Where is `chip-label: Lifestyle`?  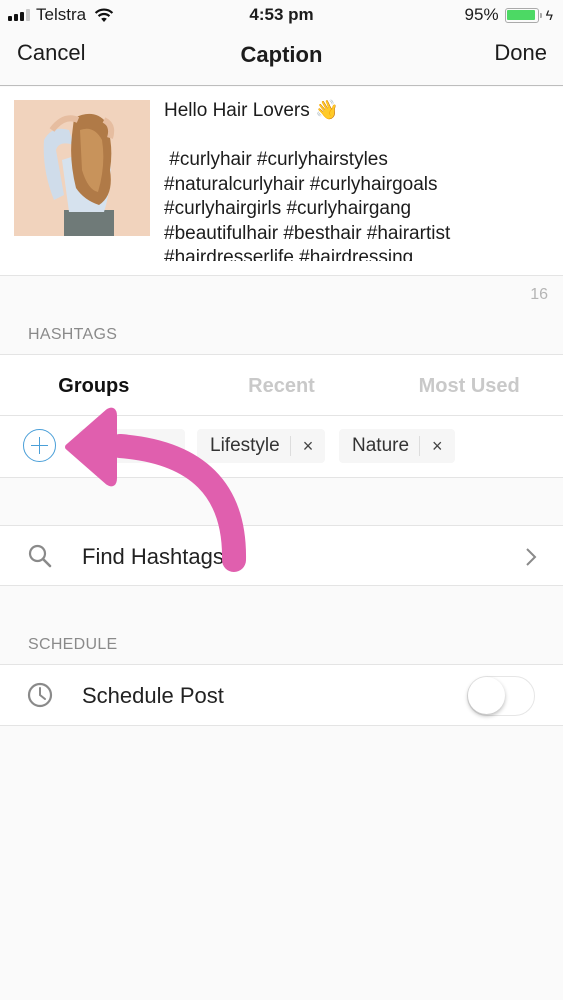 chip-label: Lifestyle is located at coordinates (244, 446).